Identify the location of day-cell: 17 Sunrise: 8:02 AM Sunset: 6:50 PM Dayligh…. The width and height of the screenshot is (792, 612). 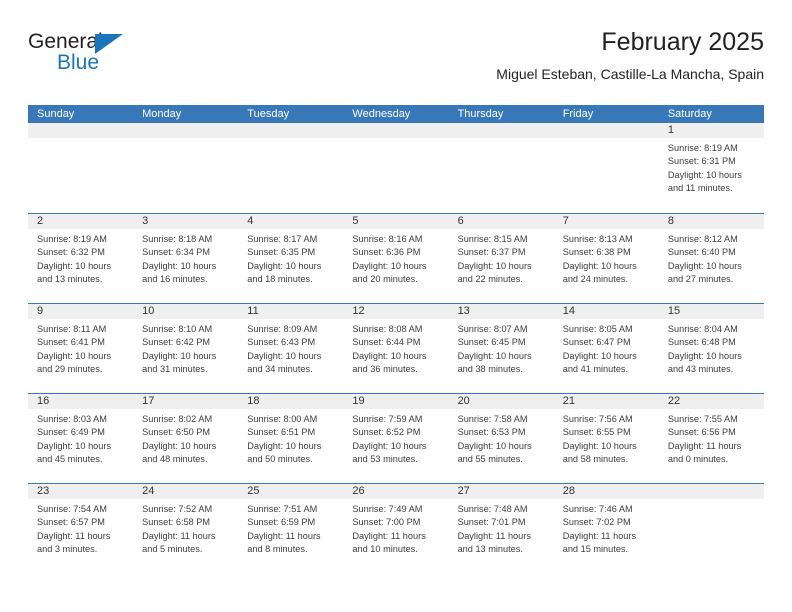
(186, 438).